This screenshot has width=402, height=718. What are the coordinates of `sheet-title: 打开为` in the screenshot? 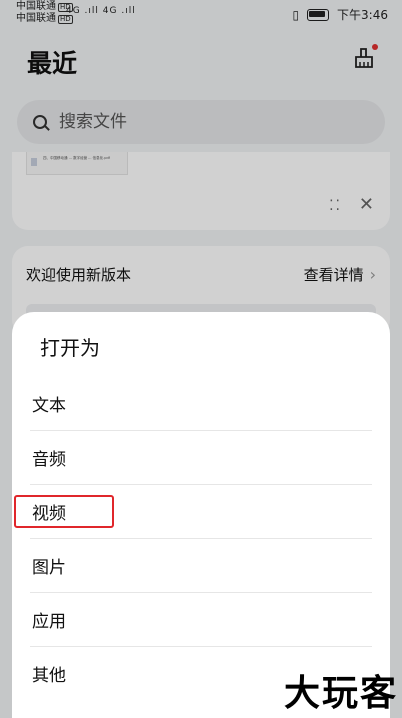 It's located at (70, 348).